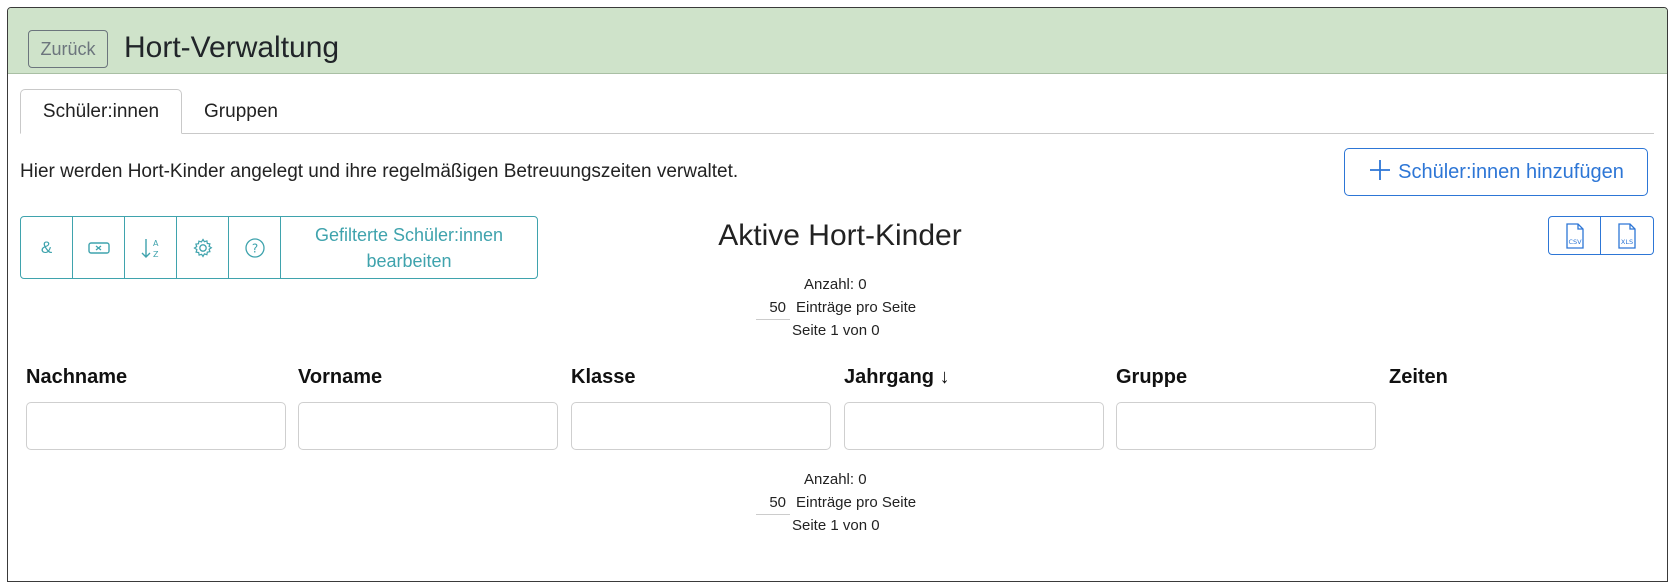  Describe the element at coordinates (203, 247) in the screenshot. I see `gear-icon` at that location.